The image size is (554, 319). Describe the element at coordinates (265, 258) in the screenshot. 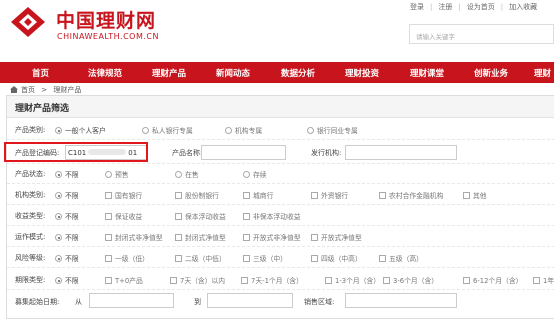

I see `risk-option: 三级（中）` at that location.